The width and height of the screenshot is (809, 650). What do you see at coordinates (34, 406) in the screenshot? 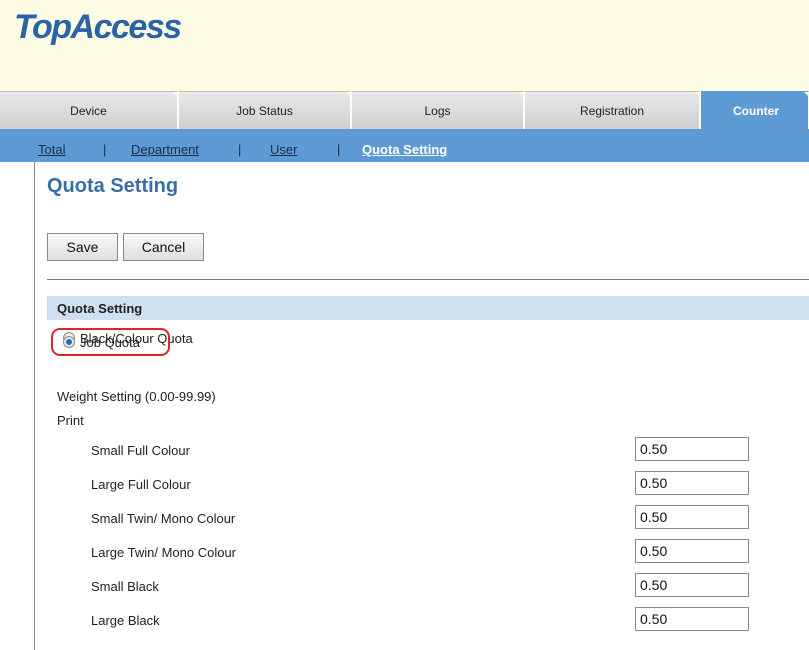
I see `left-border` at bounding box center [34, 406].